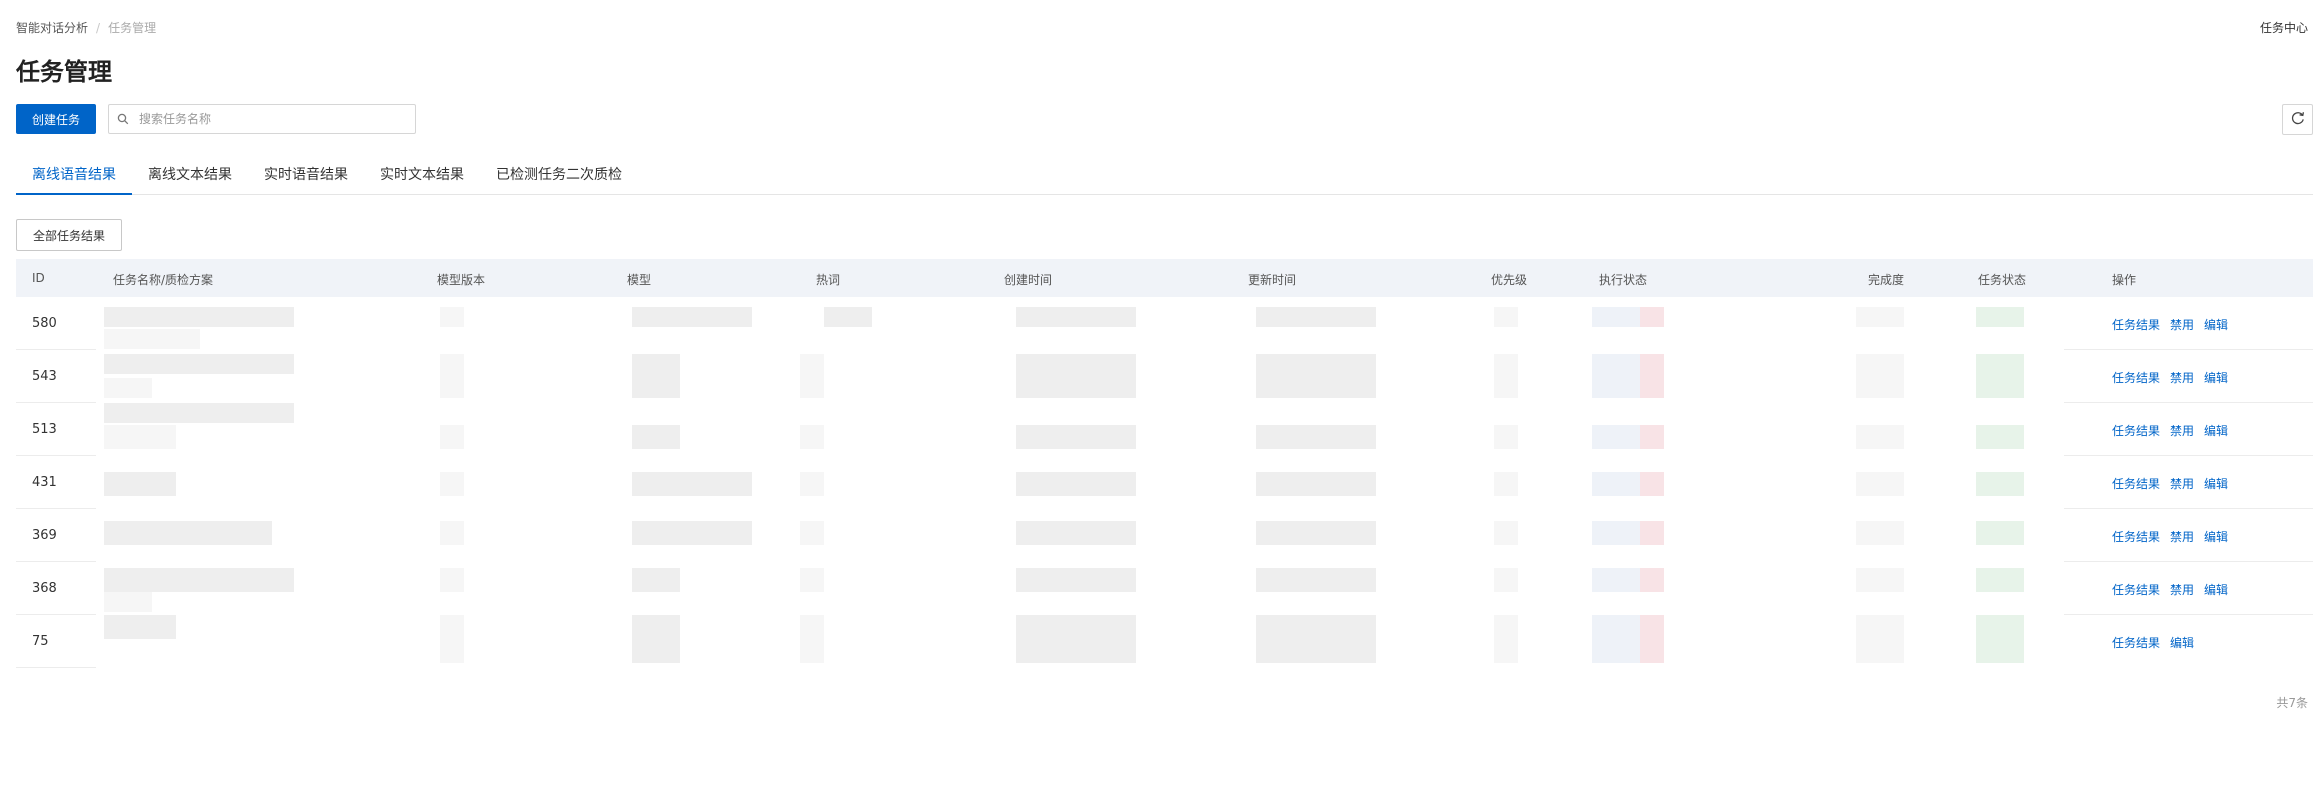 This screenshot has width=2318, height=807. What do you see at coordinates (2124, 280) in the screenshot?
I see `column-header-ops: 操作` at bounding box center [2124, 280].